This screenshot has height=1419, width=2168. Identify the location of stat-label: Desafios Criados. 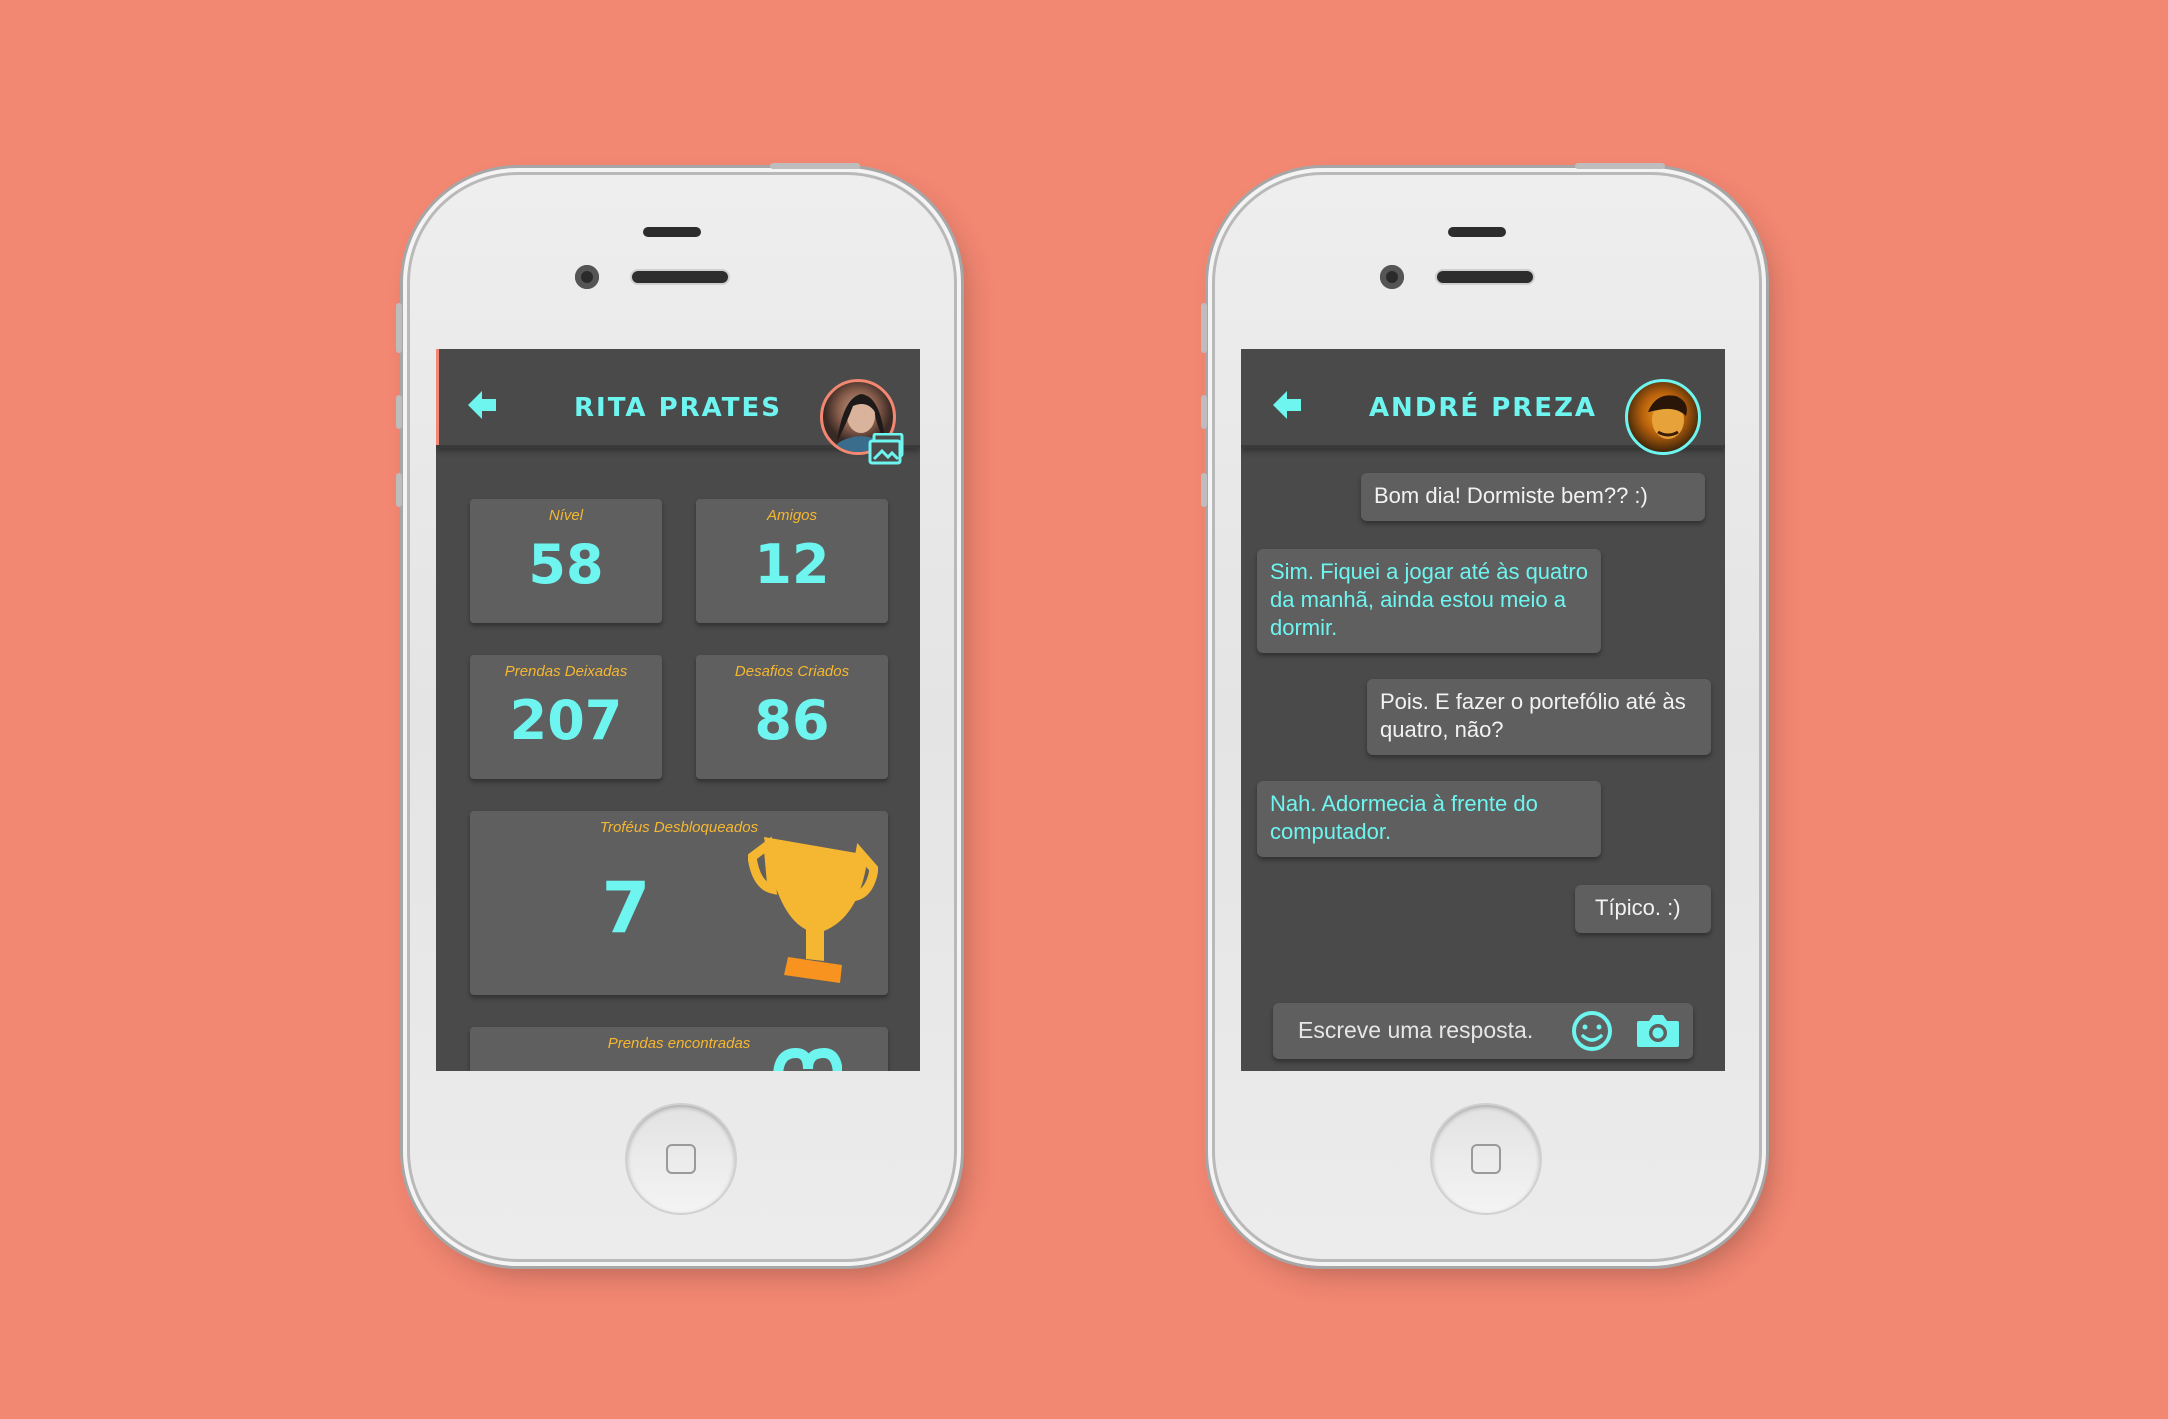
(792, 671).